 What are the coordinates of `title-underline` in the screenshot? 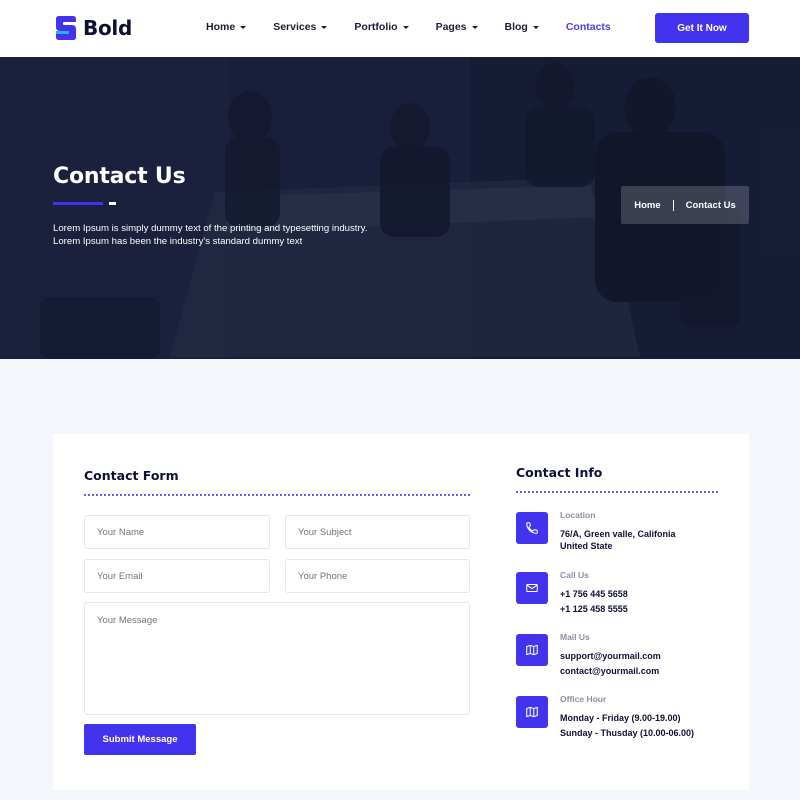 It's located at (78, 203).